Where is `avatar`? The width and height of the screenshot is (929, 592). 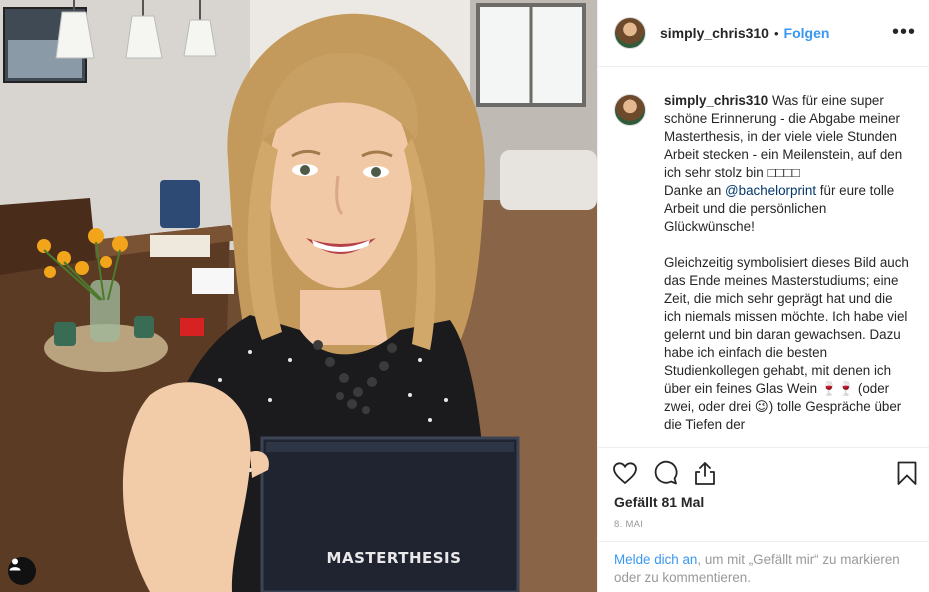
avatar is located at coordinates (630, 33).